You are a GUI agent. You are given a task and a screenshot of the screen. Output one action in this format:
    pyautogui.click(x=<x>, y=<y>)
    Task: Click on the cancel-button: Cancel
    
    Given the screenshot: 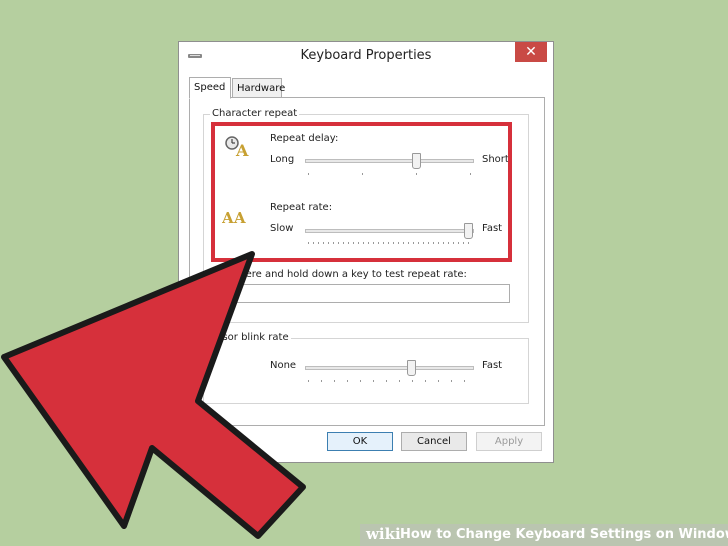 What is the action you would take?
    pyautogui.click(x=434, y=441)
    